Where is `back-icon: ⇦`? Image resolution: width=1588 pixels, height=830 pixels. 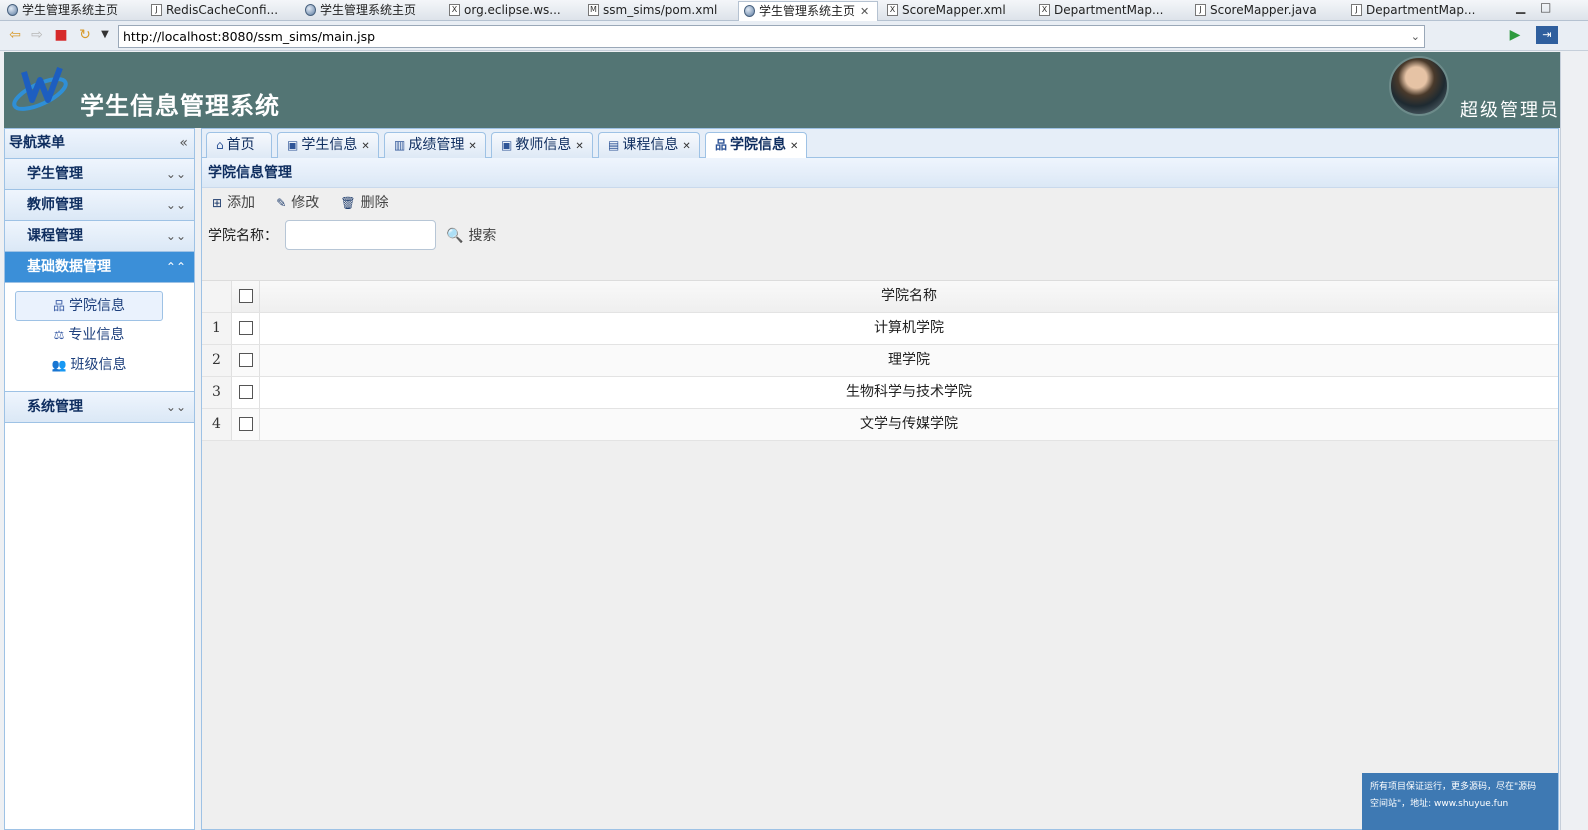 back-icon: ⇦ is located at coordinates (15, 35).